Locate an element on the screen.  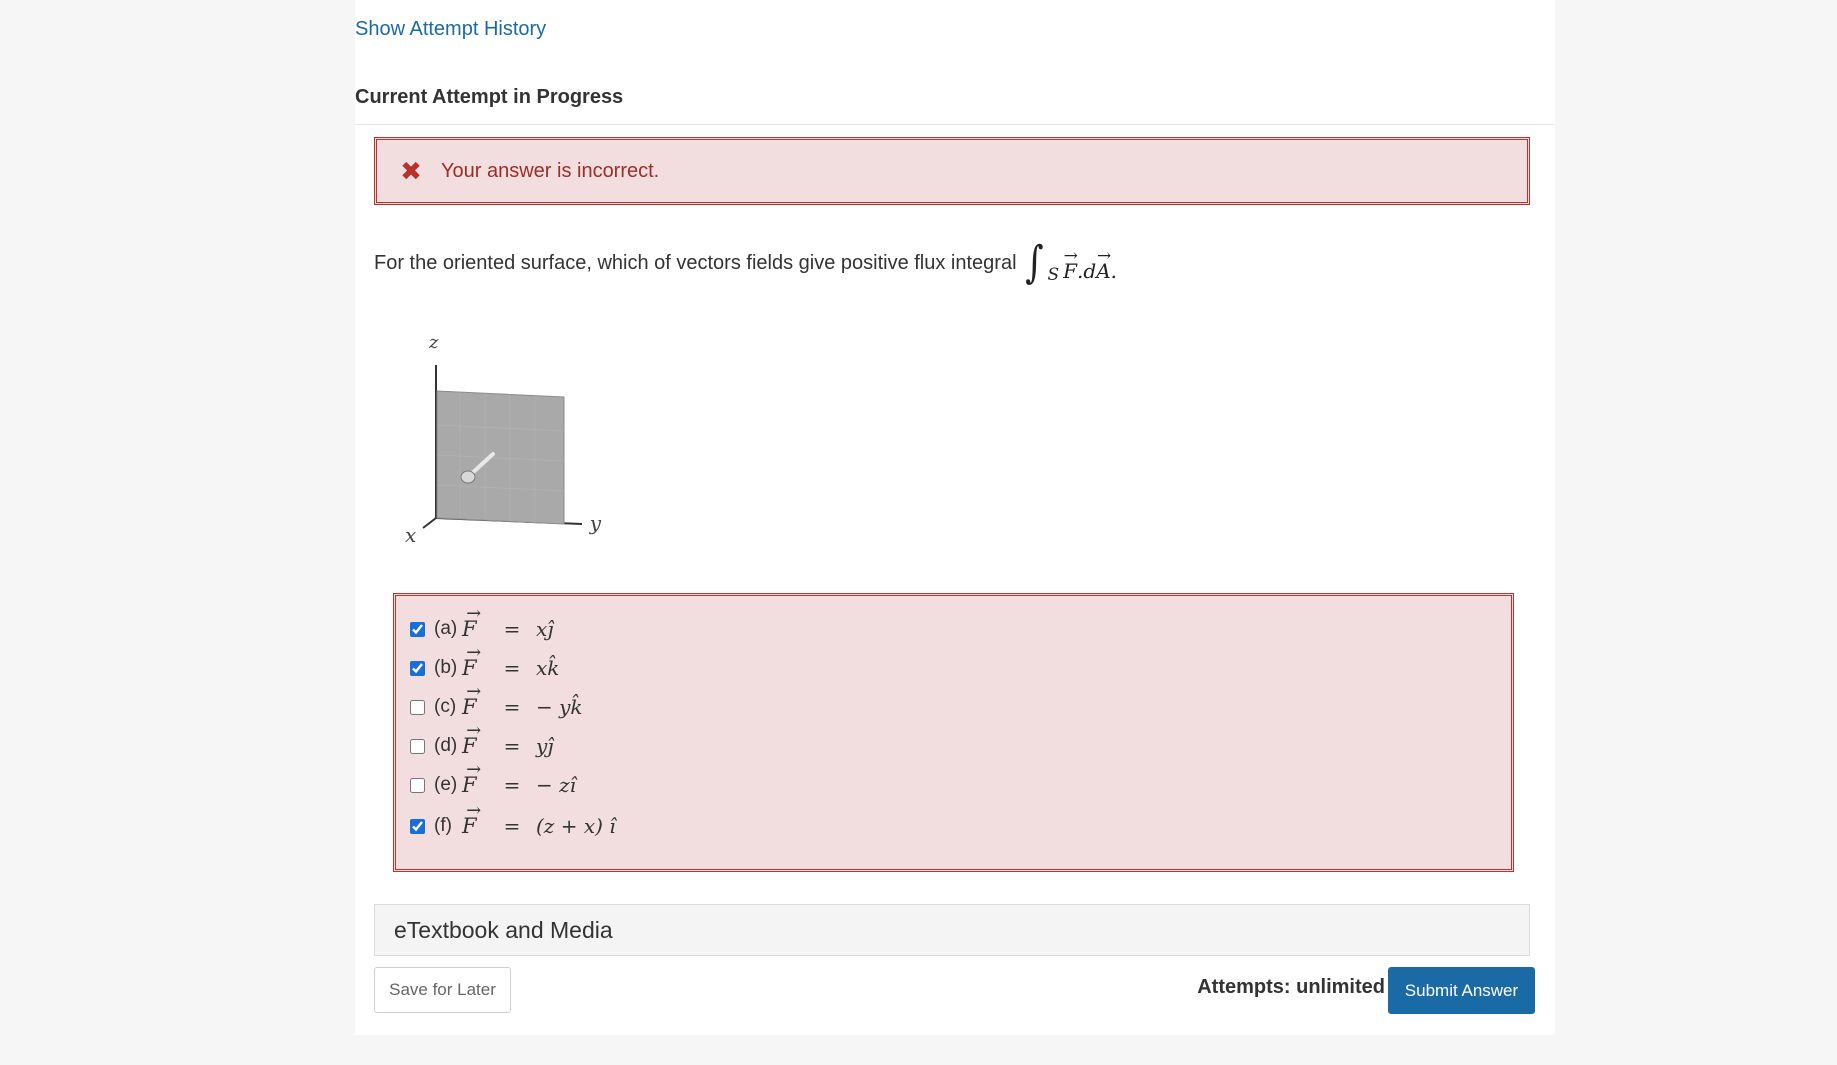
option-a: (a) F = xĵ is located at coordinates (481, 629).